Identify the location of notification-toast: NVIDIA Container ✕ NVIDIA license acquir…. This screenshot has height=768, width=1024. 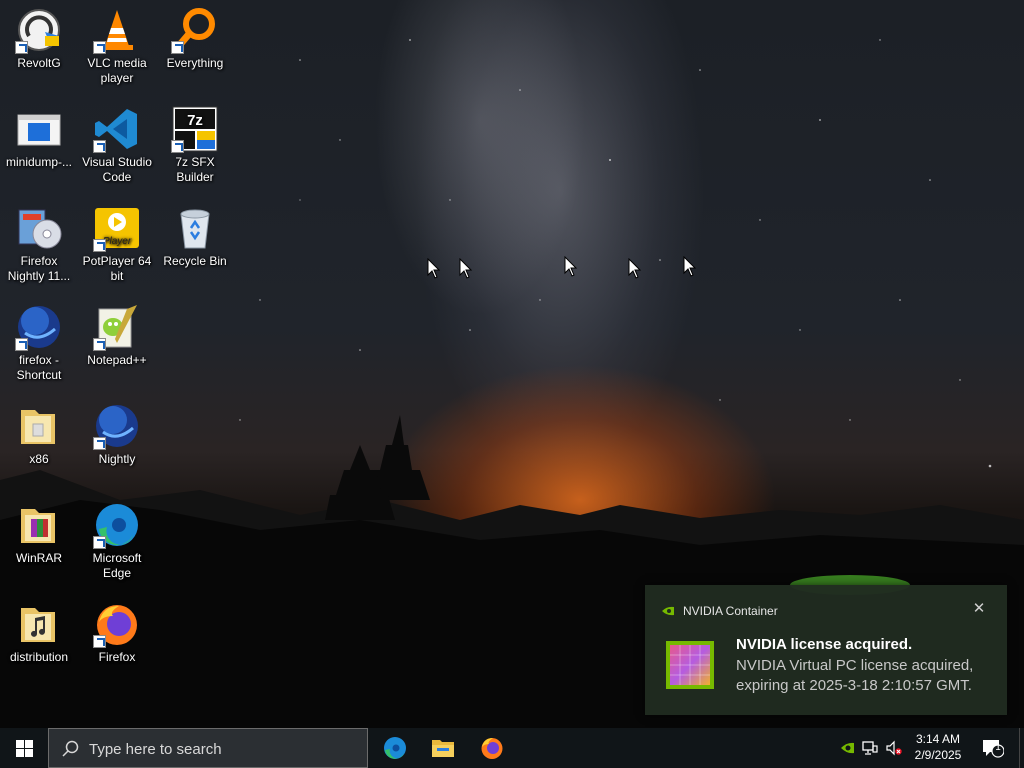
(826, 650).